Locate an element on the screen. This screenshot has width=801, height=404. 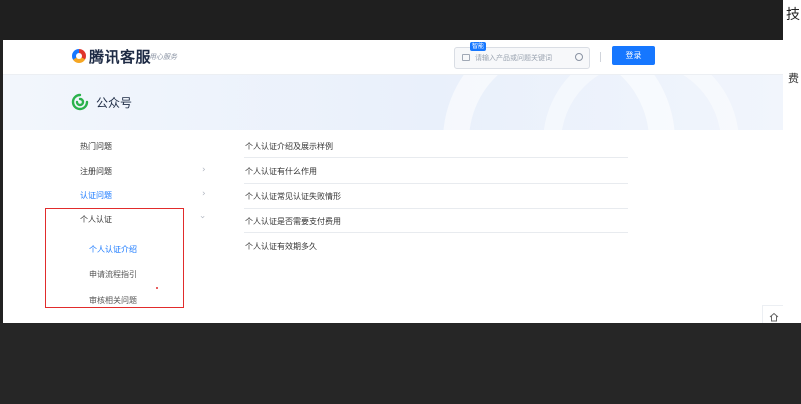
article-link: 个人认证常见认证失败情形 is located at coordinates (293, 196).